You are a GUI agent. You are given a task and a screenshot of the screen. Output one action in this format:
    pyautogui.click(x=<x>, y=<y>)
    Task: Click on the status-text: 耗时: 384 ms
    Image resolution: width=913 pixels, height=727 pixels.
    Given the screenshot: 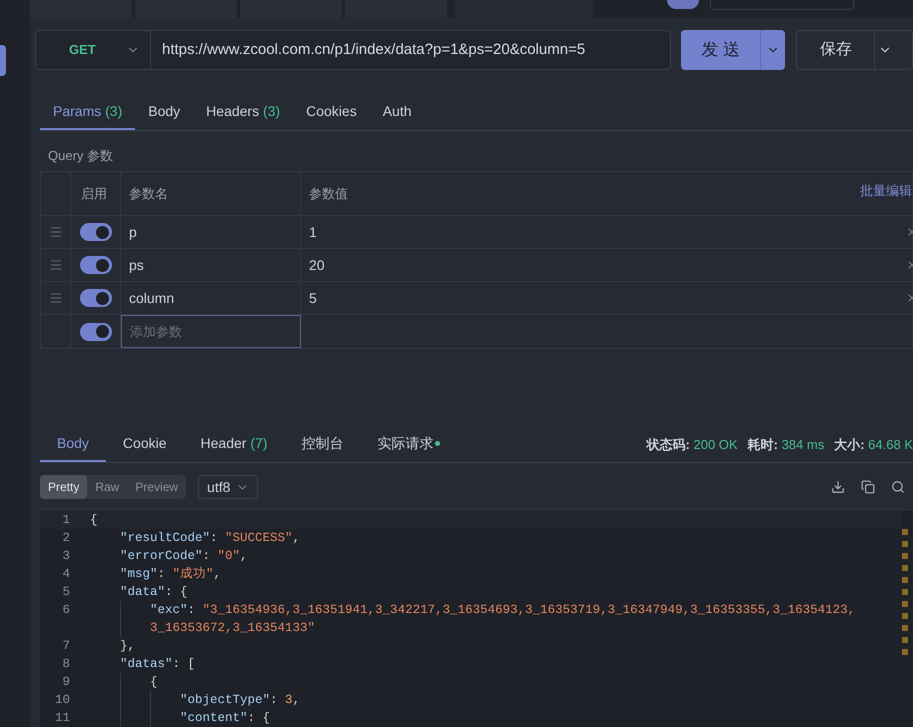 What is the action you would take?
    pyautogui.click(x=786, y=445)
    